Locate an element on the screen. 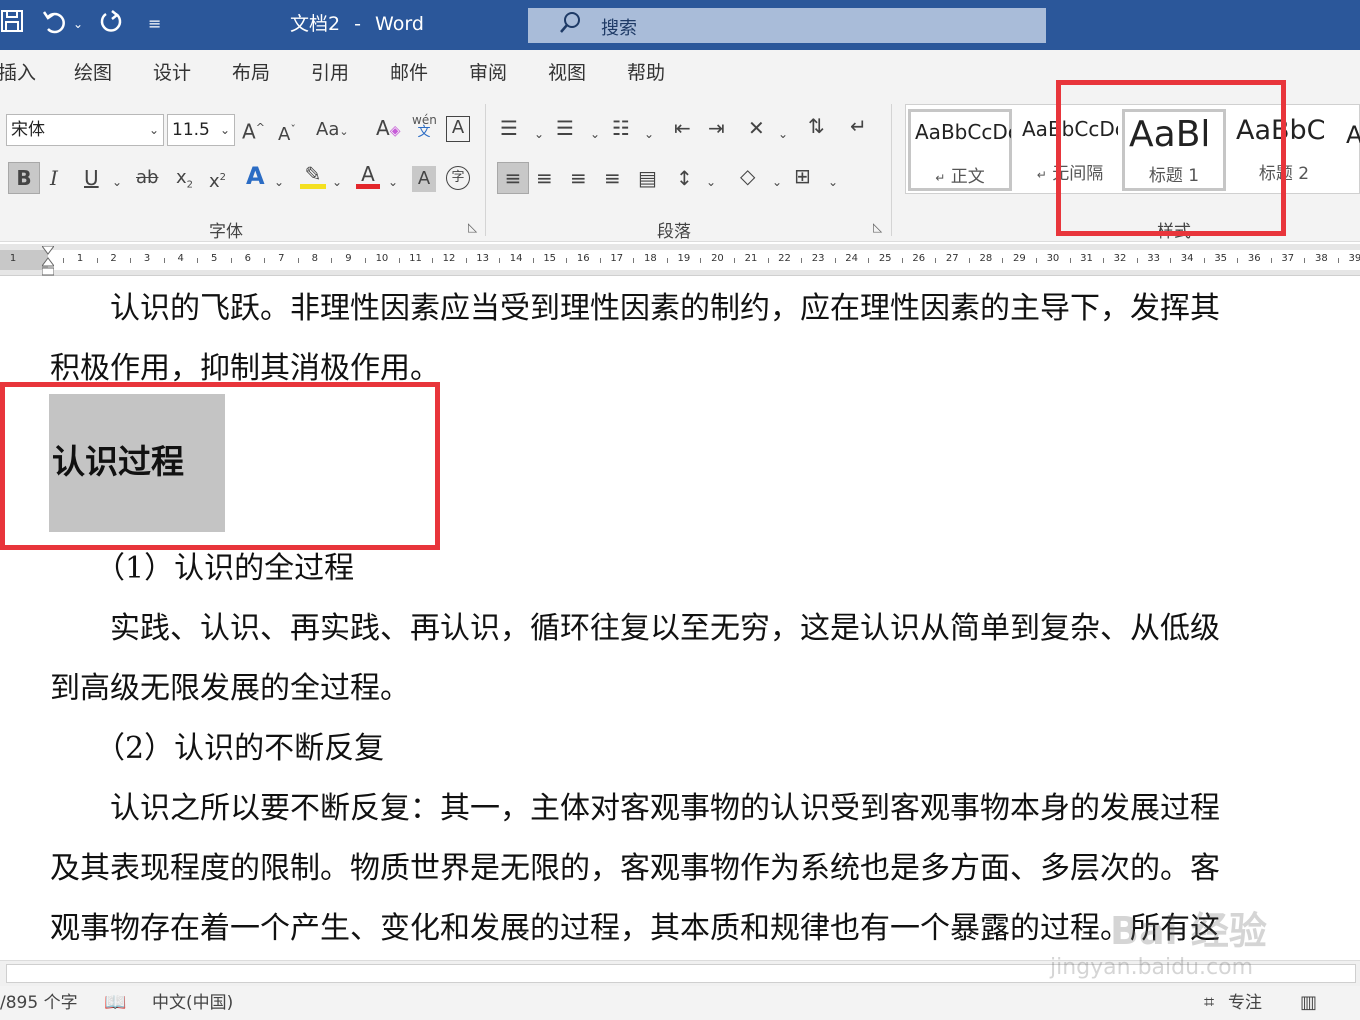 The image size is (1360, 1020). style-heading-2: AaBbC 标题 2 is located at coordinates (1284, 150).